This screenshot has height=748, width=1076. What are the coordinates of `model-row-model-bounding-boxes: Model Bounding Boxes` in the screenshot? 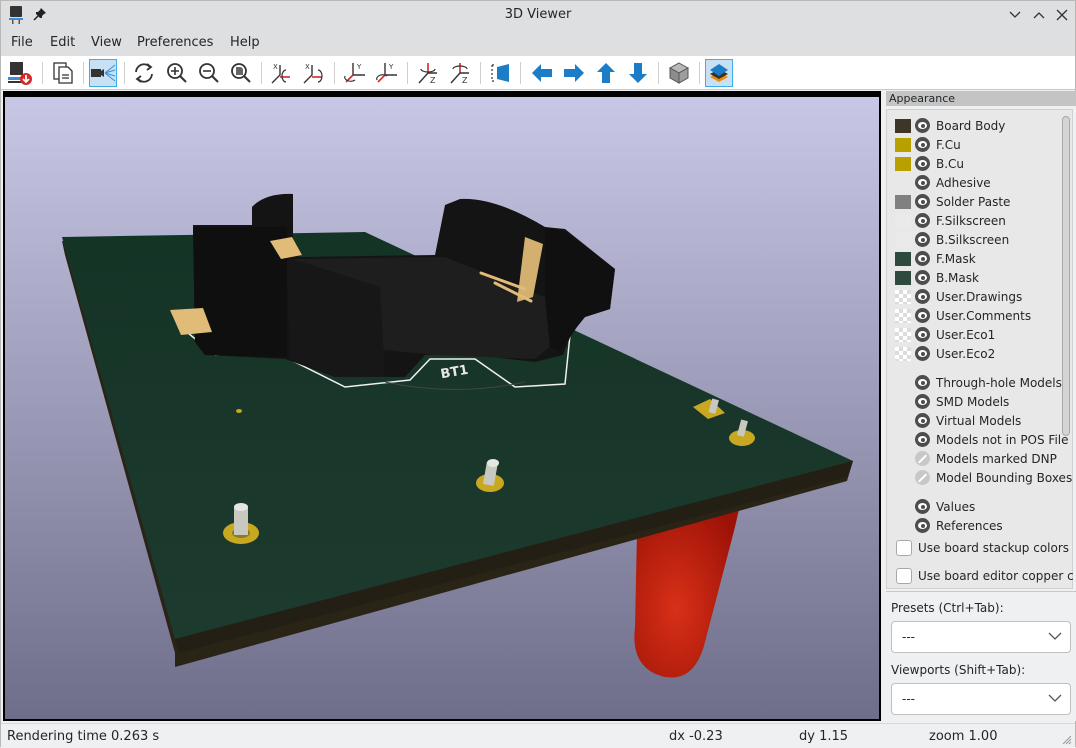 It's located at (983, 477).